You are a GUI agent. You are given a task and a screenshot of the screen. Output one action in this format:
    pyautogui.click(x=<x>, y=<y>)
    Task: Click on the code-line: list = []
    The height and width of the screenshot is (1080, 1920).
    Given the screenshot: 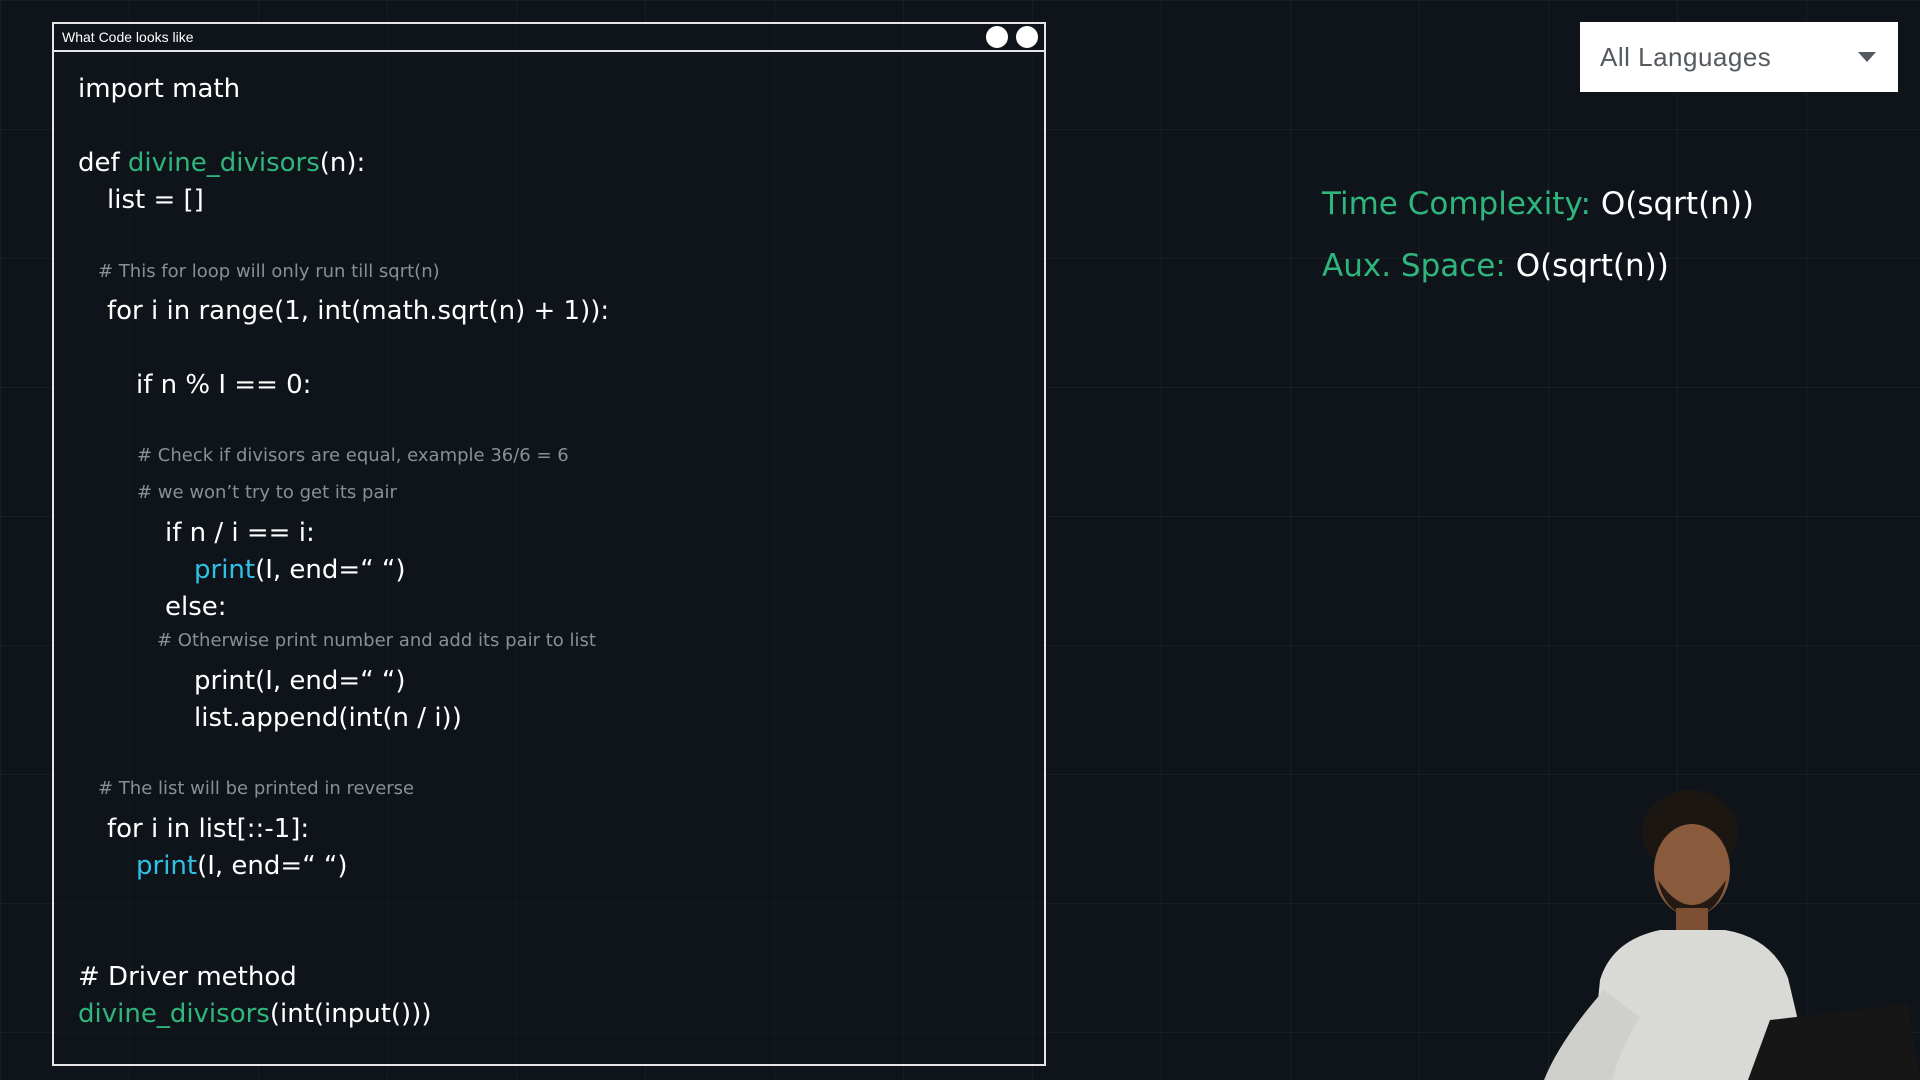 What is the action you would take?
    pyautogui.click(x=155, y=200)
    